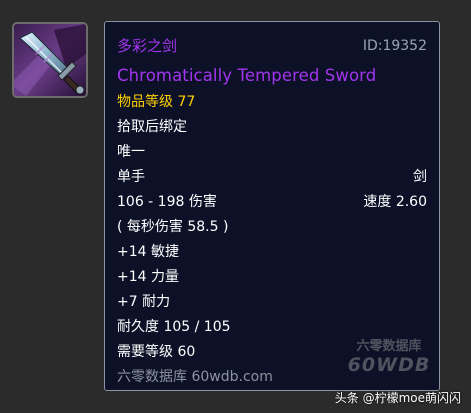 This screenshot has width=471, height=413. What do you see at coordinates (394, 46) in the screenshot?
I see `item-id: ID:19352` at bounding box center [394, 46].